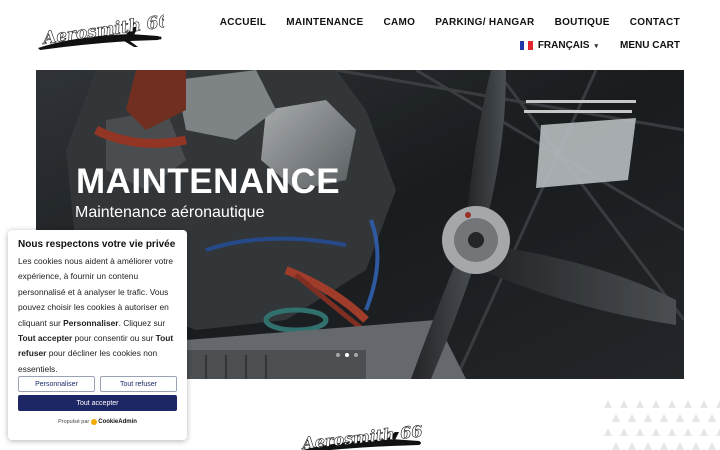  Describe the element at coordinates (94, 422) in the screenshot. I see `cookie-icon` at that location.